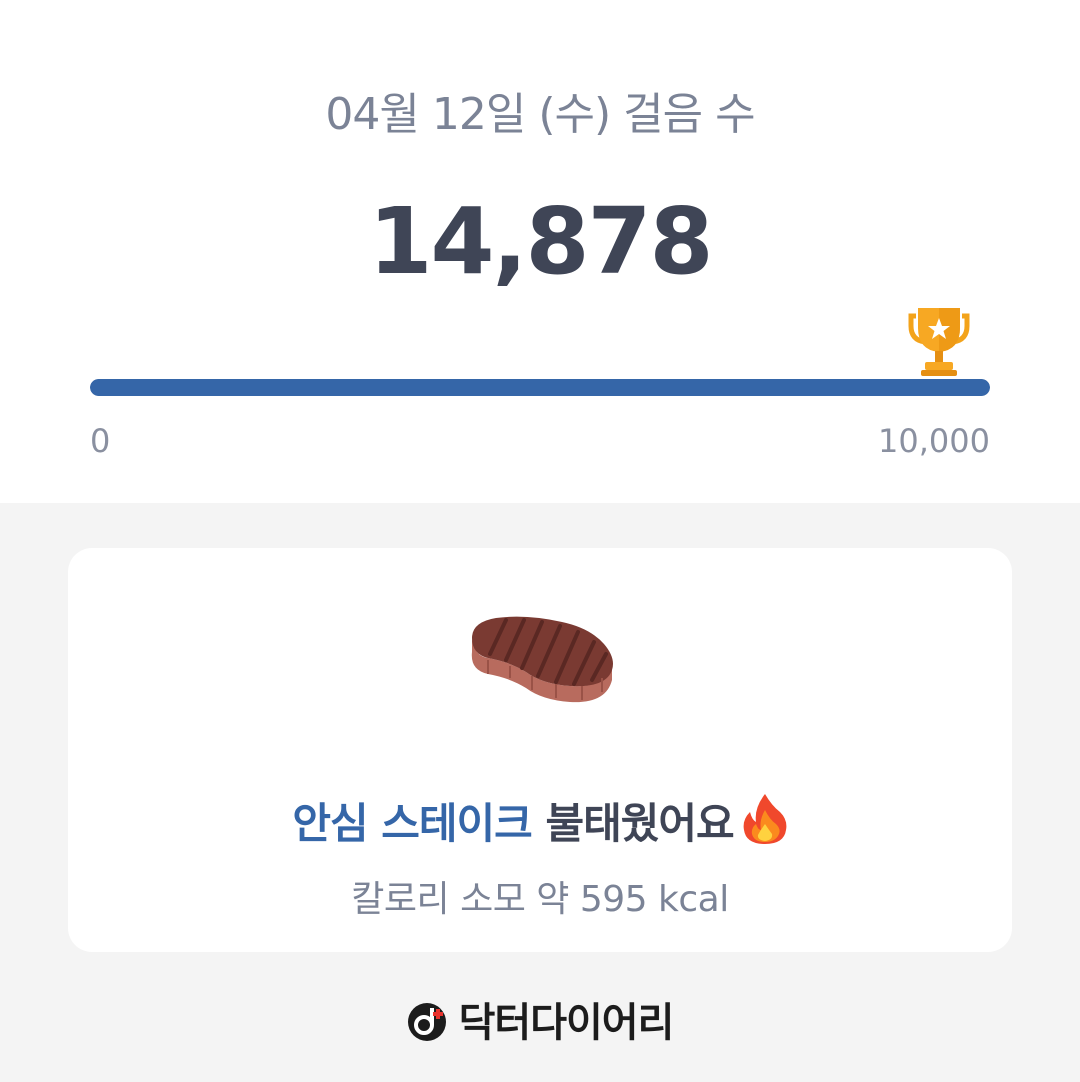  Describe the element at coordinates (566, 1023) in the screenshot. I see `brand-name: 닥터다이어리` at that location.